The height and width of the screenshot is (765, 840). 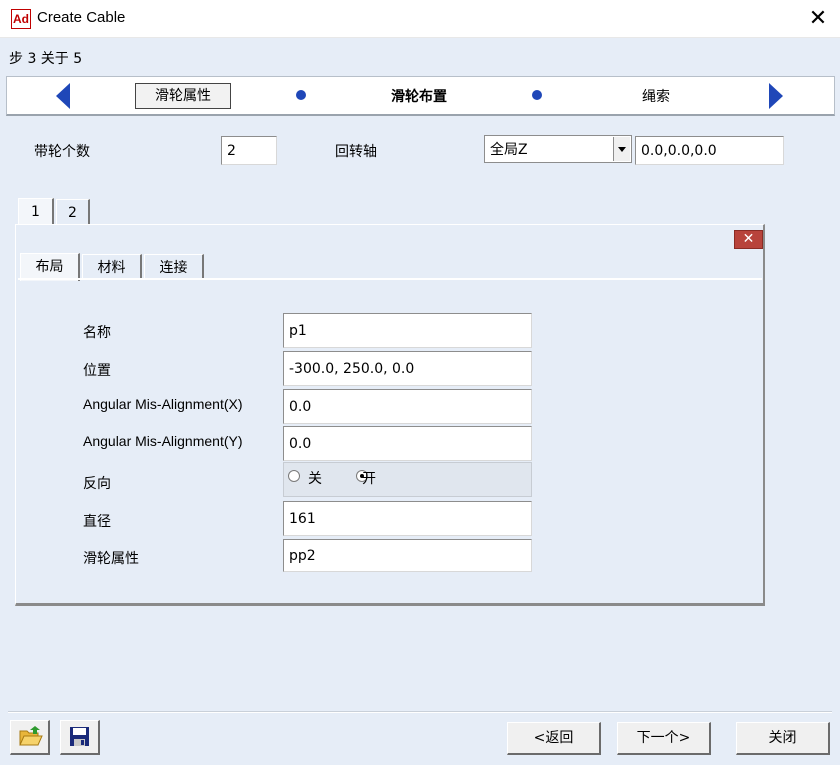 I want to click on prev-step-arrow-icon, so click(x=63, y=96).